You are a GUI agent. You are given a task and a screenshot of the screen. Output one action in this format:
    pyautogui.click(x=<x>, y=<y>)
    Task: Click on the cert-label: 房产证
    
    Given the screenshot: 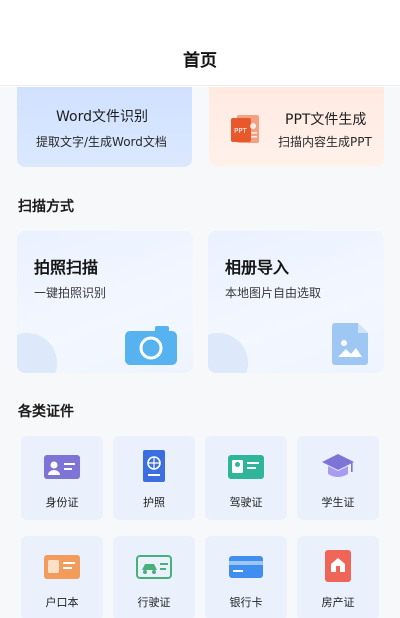 What is the action you would take?
    pyautogui.click(x=338, y=602)
    